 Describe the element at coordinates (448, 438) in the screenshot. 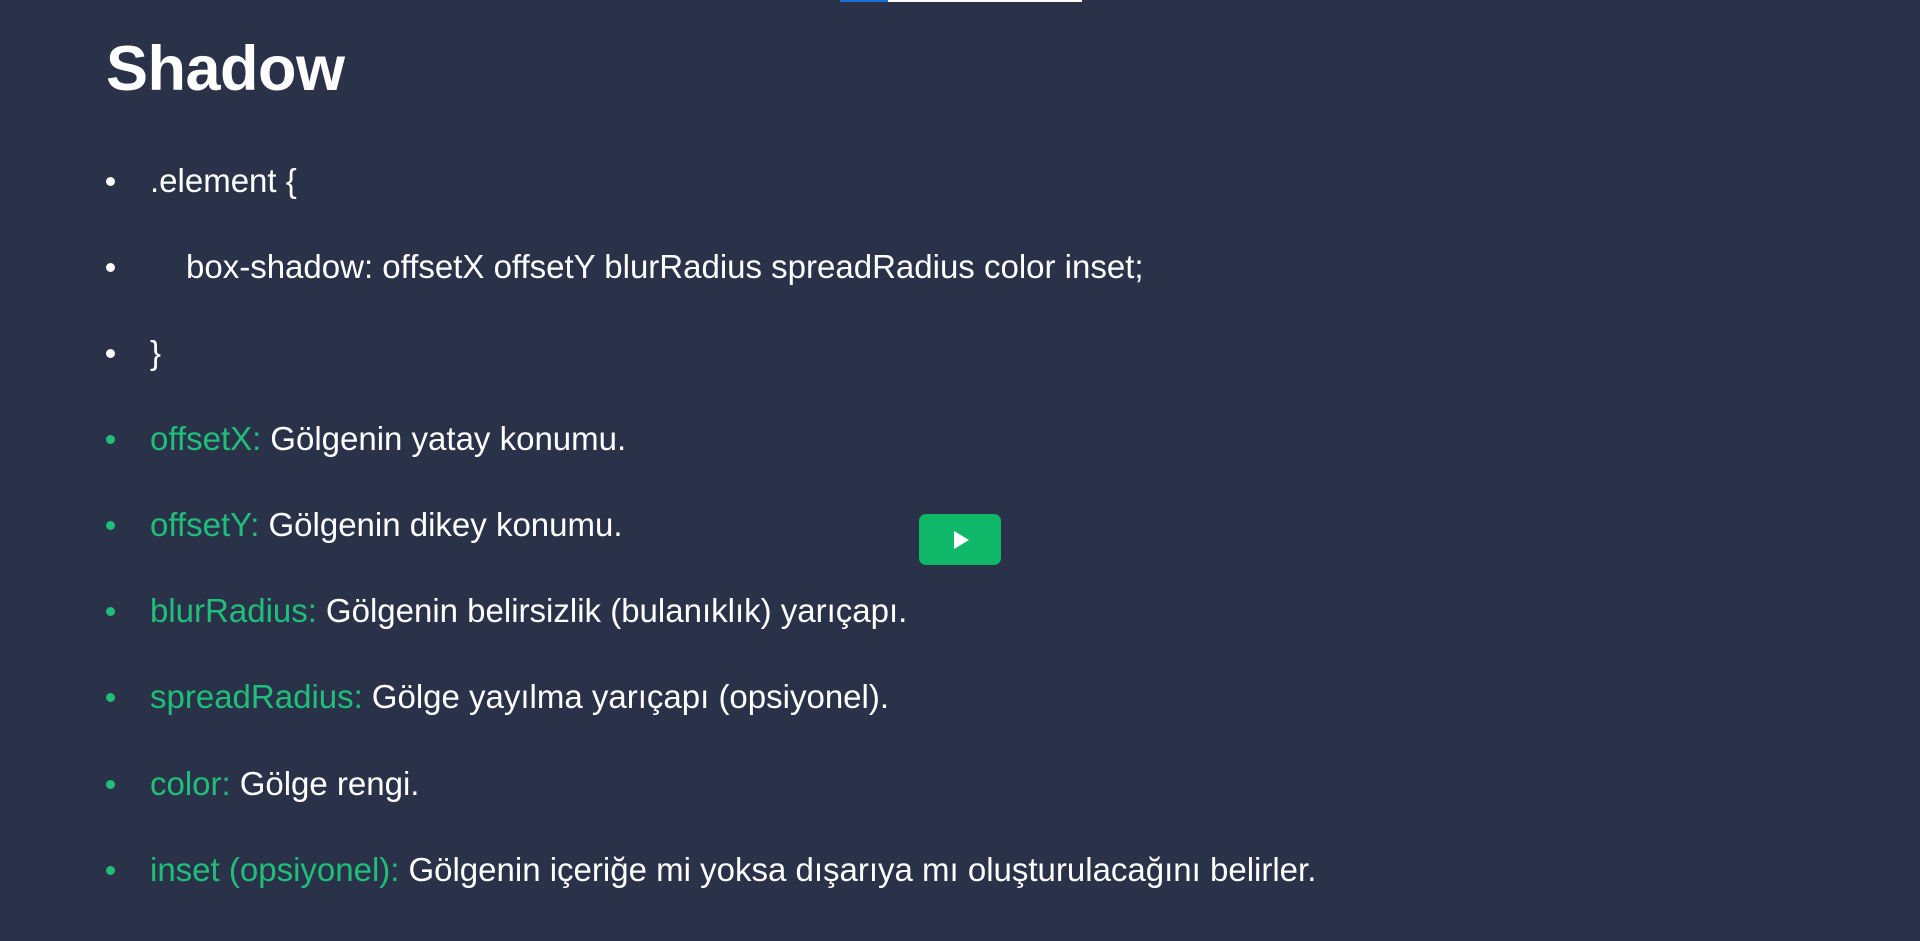

I see `definition-text: Gölgenin yatay konumu.` at that location.